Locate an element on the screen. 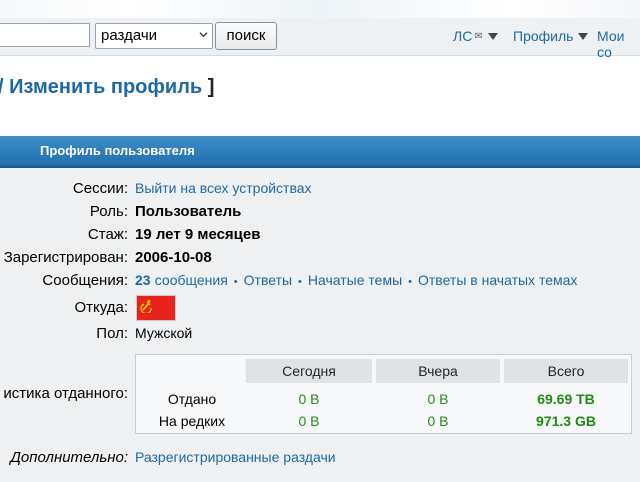 The image size is (640, 482). row-gender: Пол: Мужской is located at coordinates (320, 336).